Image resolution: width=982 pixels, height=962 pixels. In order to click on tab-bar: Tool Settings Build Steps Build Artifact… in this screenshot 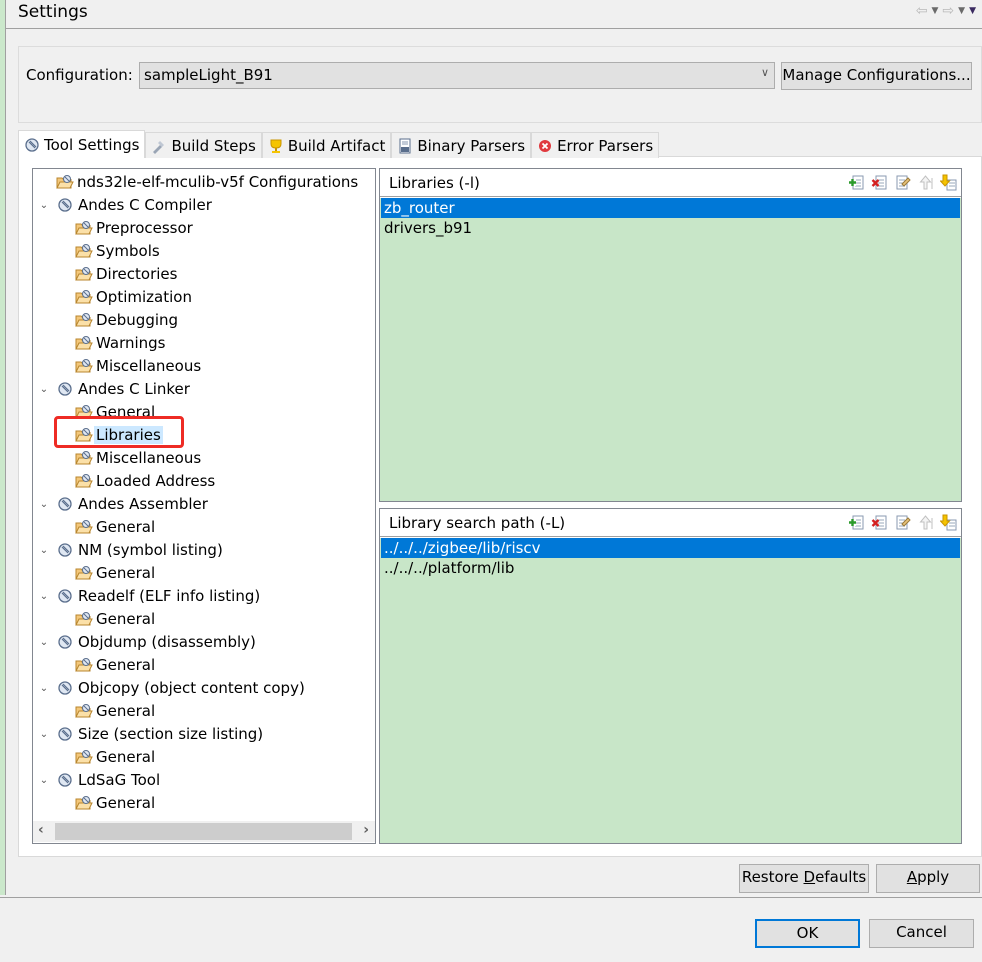, I will do `click(339, 144)`.